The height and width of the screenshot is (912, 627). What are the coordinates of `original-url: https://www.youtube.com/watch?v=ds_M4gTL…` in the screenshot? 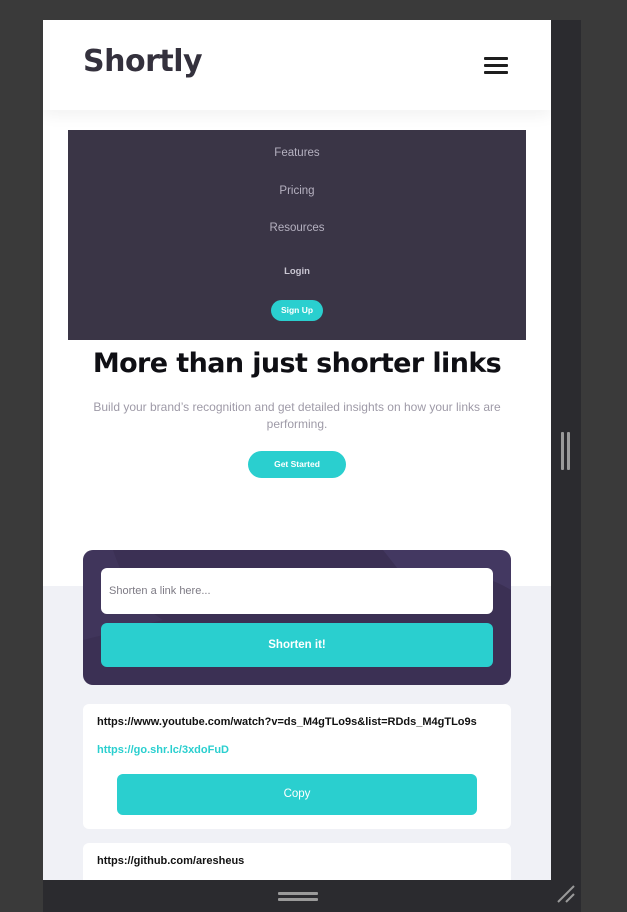 It's located at (287, 722).